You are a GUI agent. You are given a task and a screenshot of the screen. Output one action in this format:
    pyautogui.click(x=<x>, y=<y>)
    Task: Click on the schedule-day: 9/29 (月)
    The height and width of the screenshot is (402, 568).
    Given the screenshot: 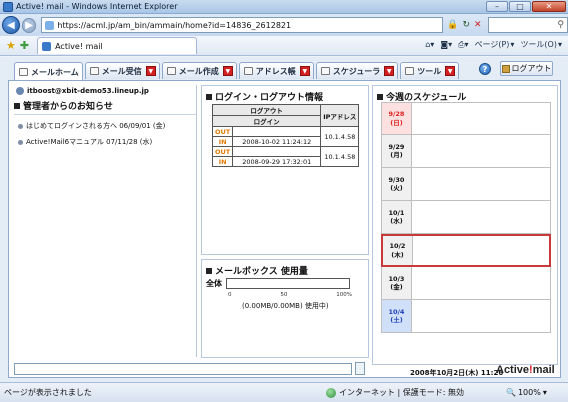 What is the action you would take?
    pyautogui.click(x=466, y=151)
    